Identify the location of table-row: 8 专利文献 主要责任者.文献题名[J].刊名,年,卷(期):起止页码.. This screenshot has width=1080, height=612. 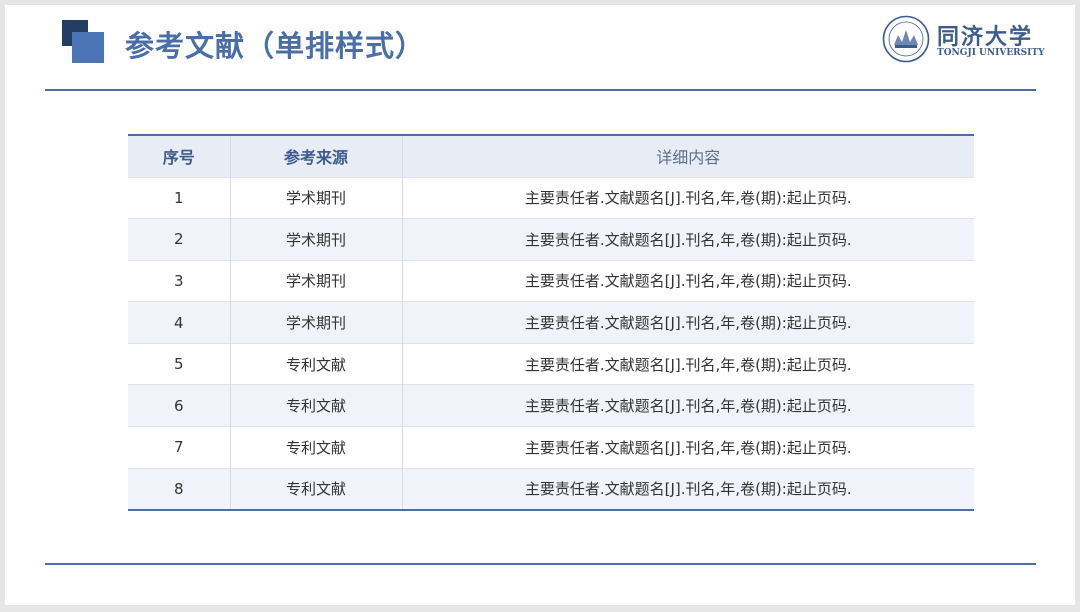
(551, 489).